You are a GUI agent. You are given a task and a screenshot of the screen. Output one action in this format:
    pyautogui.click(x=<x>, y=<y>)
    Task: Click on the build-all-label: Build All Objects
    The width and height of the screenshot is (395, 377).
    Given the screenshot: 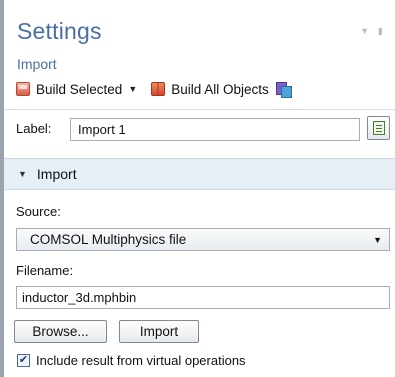 What is the action you would take?
    pyautogui.click(x=220, y=89)
    